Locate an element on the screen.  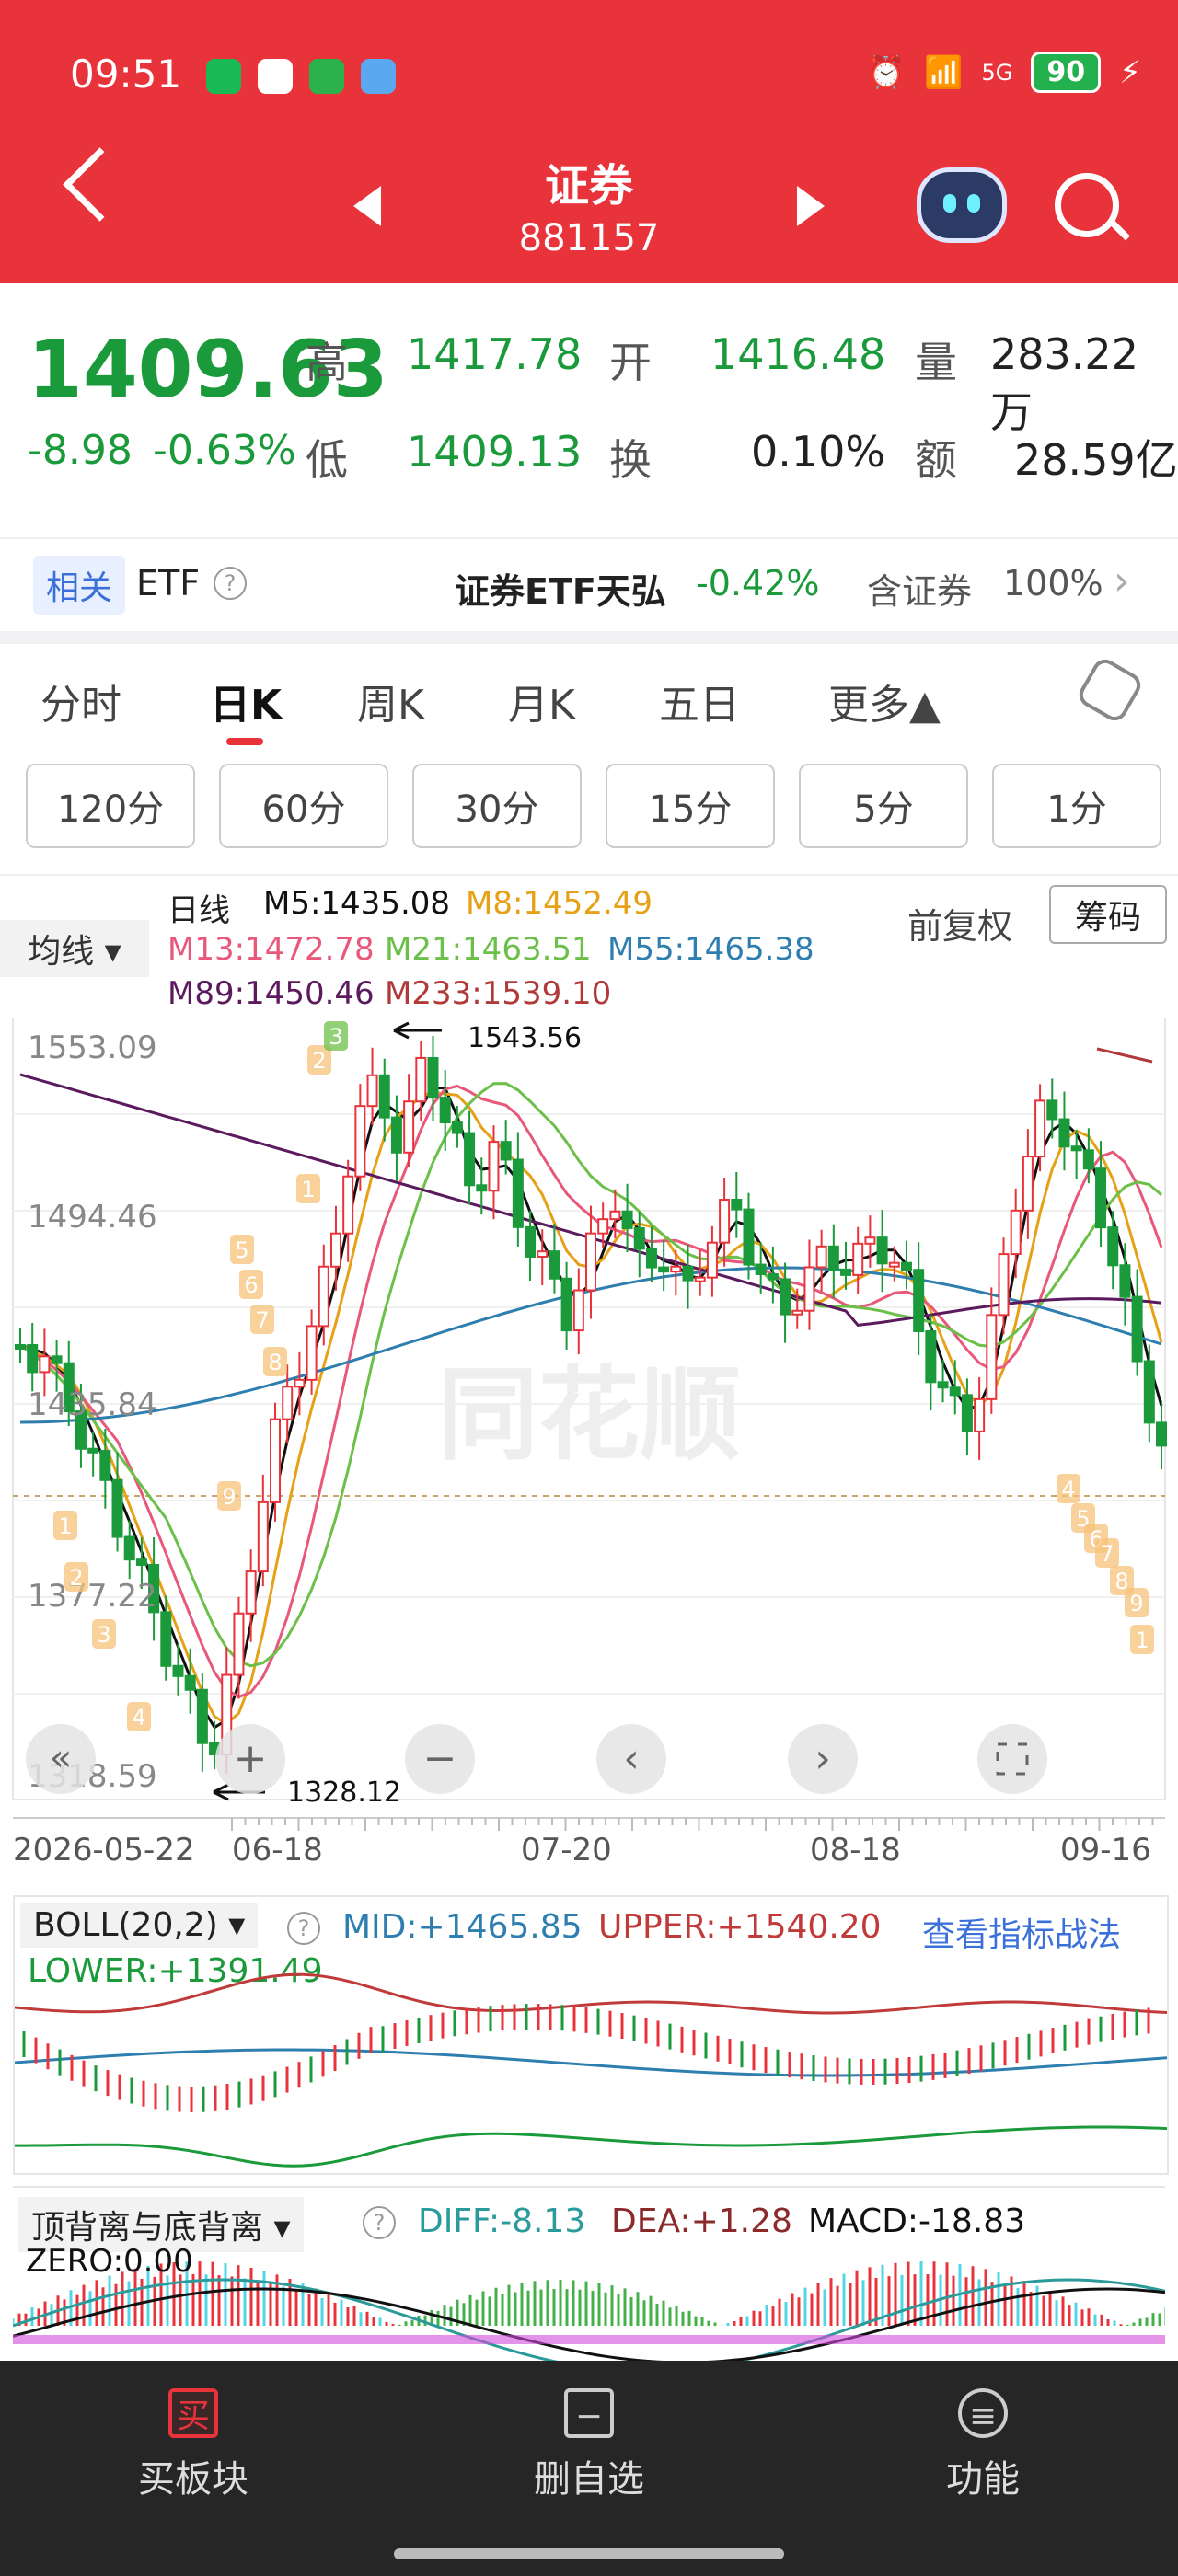
buy-icon: 买 is located at coordinates (193, 2413).